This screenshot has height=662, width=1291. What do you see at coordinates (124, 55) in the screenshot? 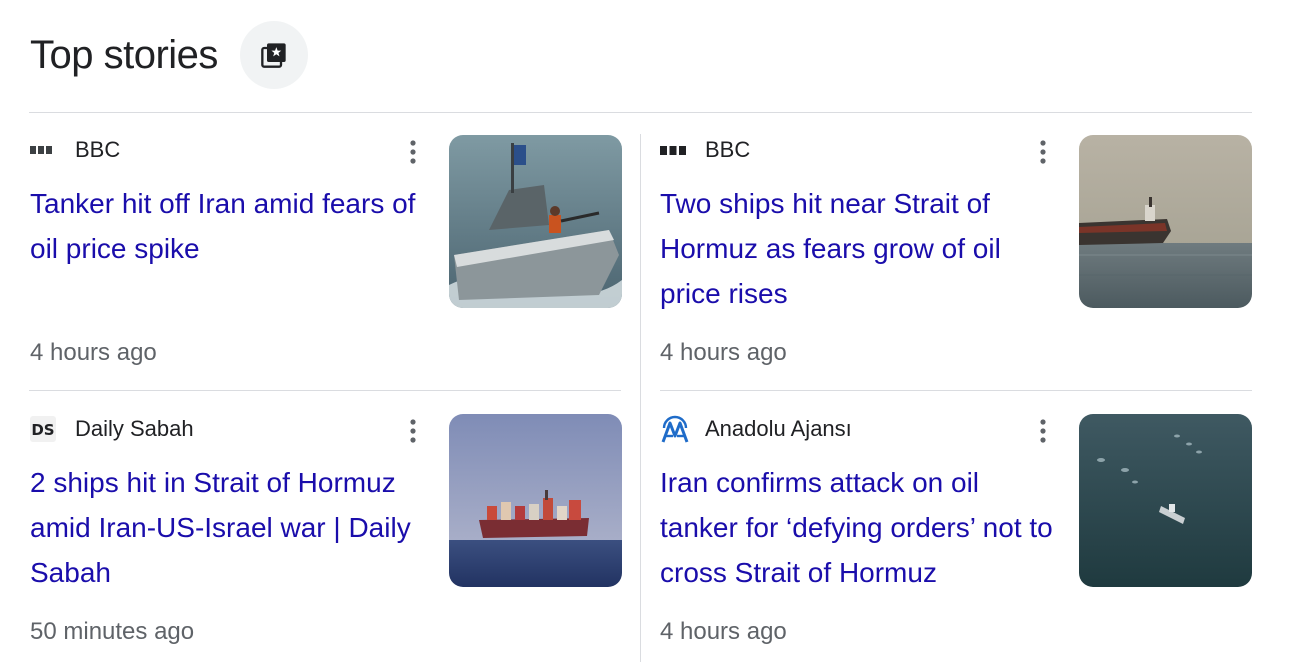
I see `section-title: Top stories` at bounding box center [124, 55].